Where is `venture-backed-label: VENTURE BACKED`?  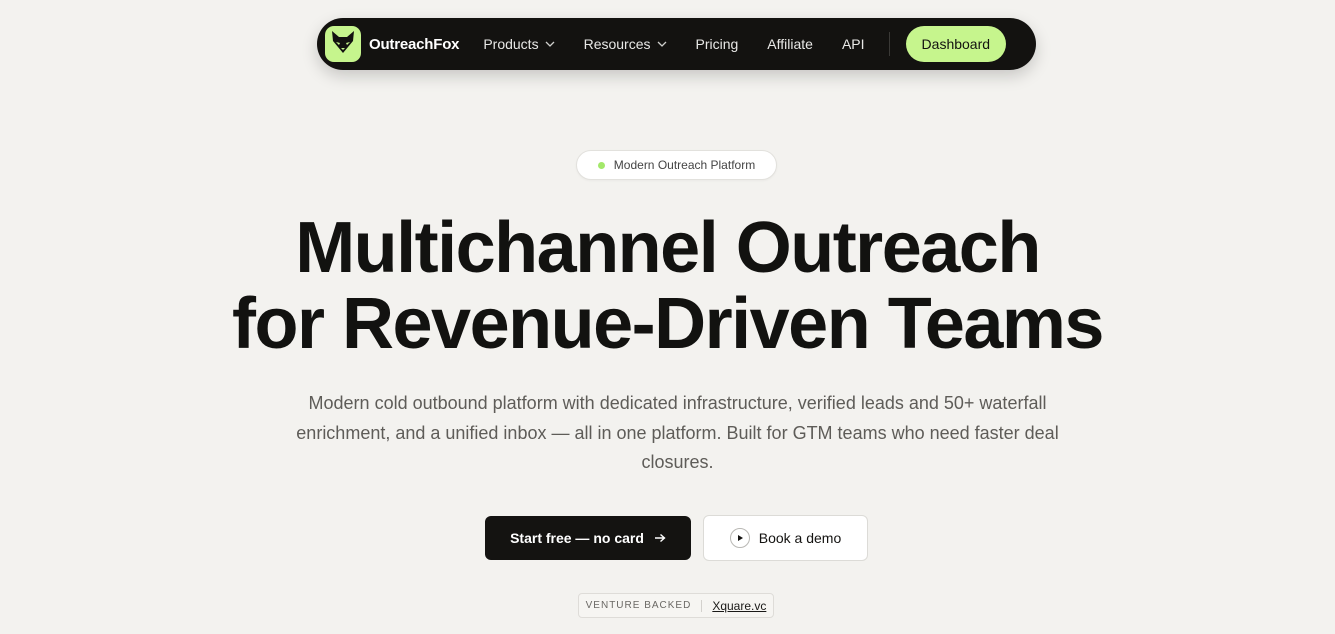
venture-backed-label: VENTURE BACKED is located at coordinates (638, 605).